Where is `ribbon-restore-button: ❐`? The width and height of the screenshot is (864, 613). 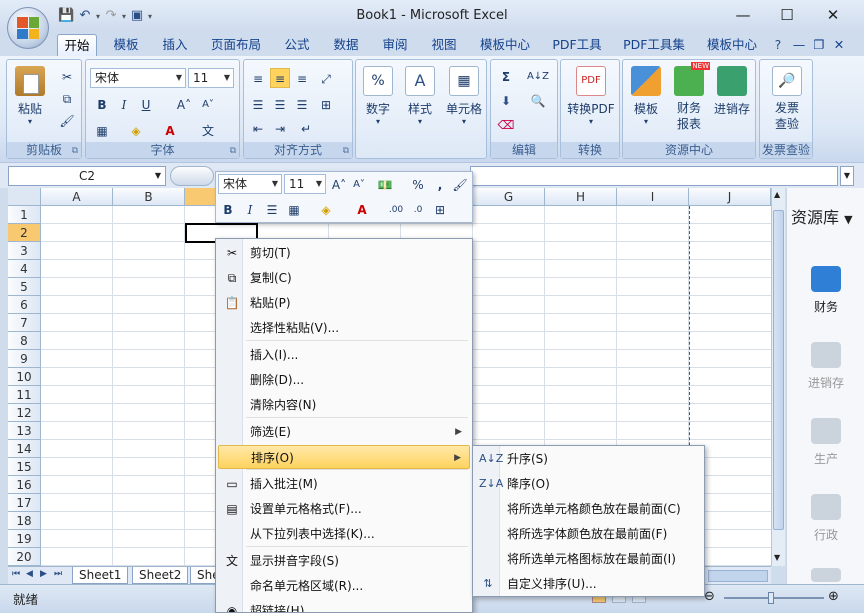 ribbon-restore-button: ❐ is located at coordinates (819, 45).